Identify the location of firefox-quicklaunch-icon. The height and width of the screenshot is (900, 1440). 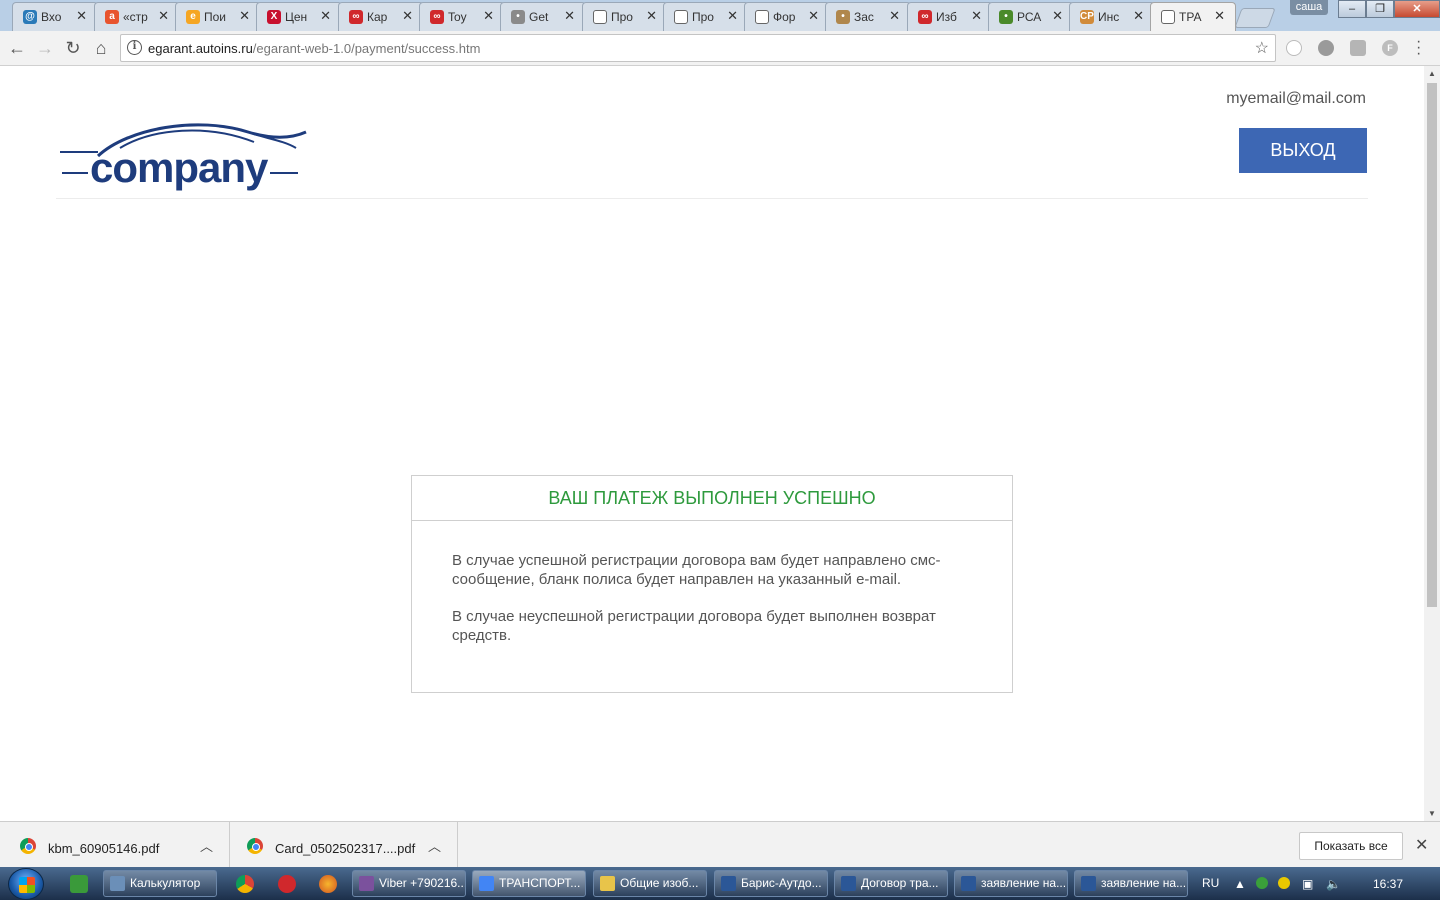
(328, 884).